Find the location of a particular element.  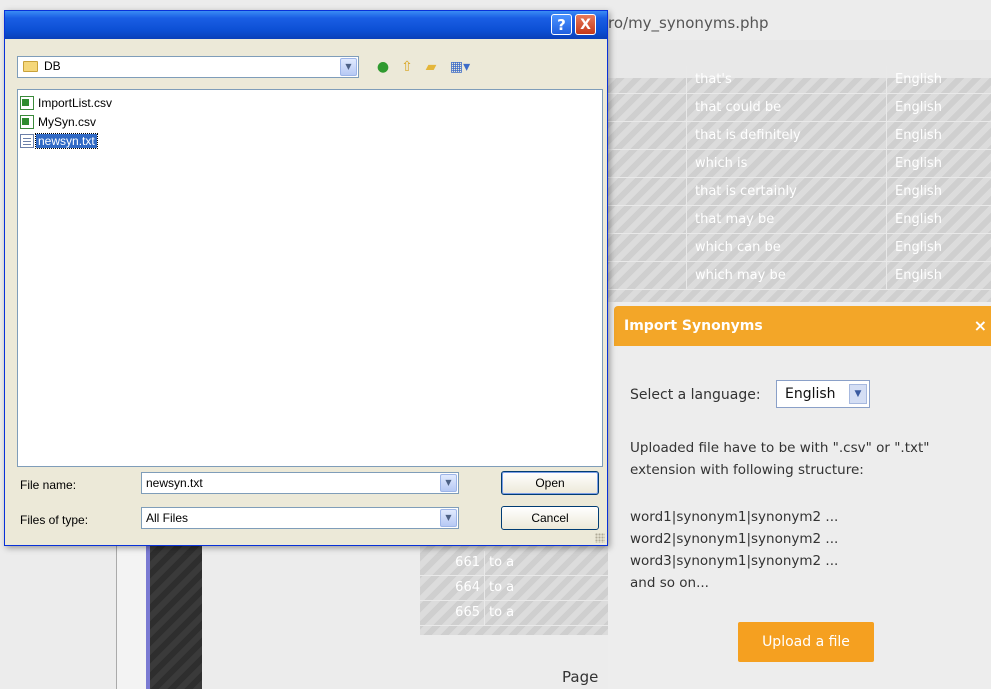

language-select: English ▼ is located at coordinates (823, 394).